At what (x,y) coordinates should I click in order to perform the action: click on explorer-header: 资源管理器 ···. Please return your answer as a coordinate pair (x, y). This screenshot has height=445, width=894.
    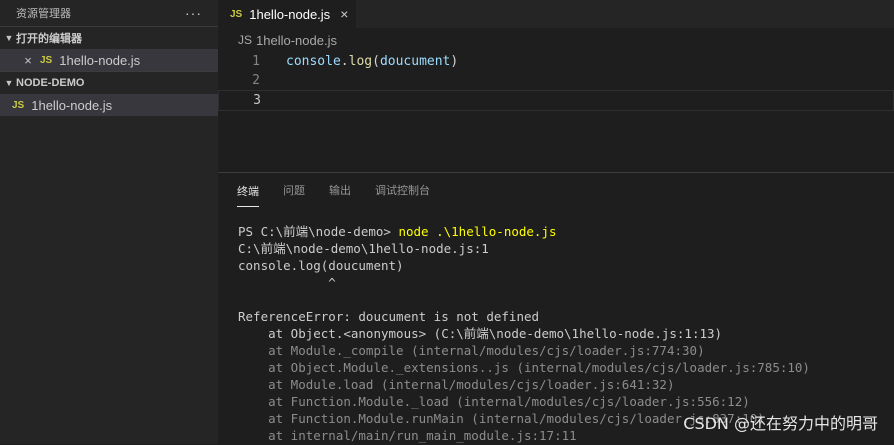
    Looking at the image, I should click on (109, 13).